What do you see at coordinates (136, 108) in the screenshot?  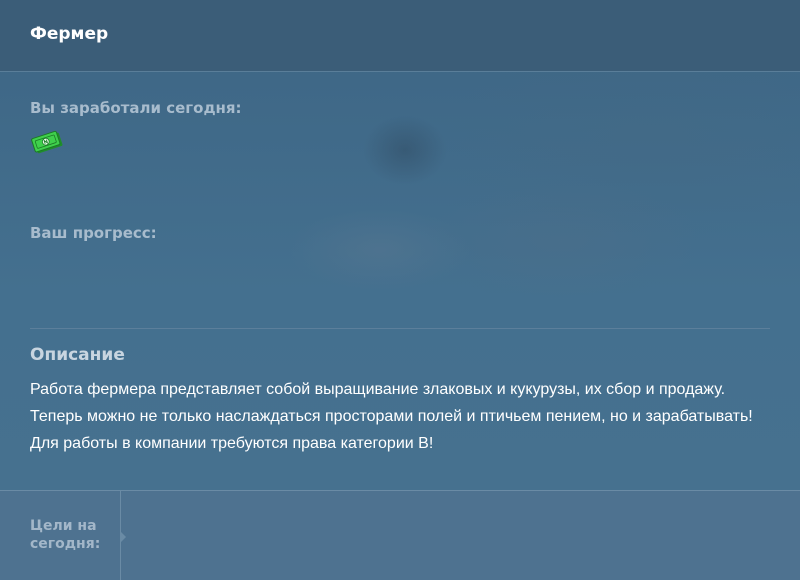 I see `earnings-label: Вы заработали сегодня:` at bounding box center [136, 108].